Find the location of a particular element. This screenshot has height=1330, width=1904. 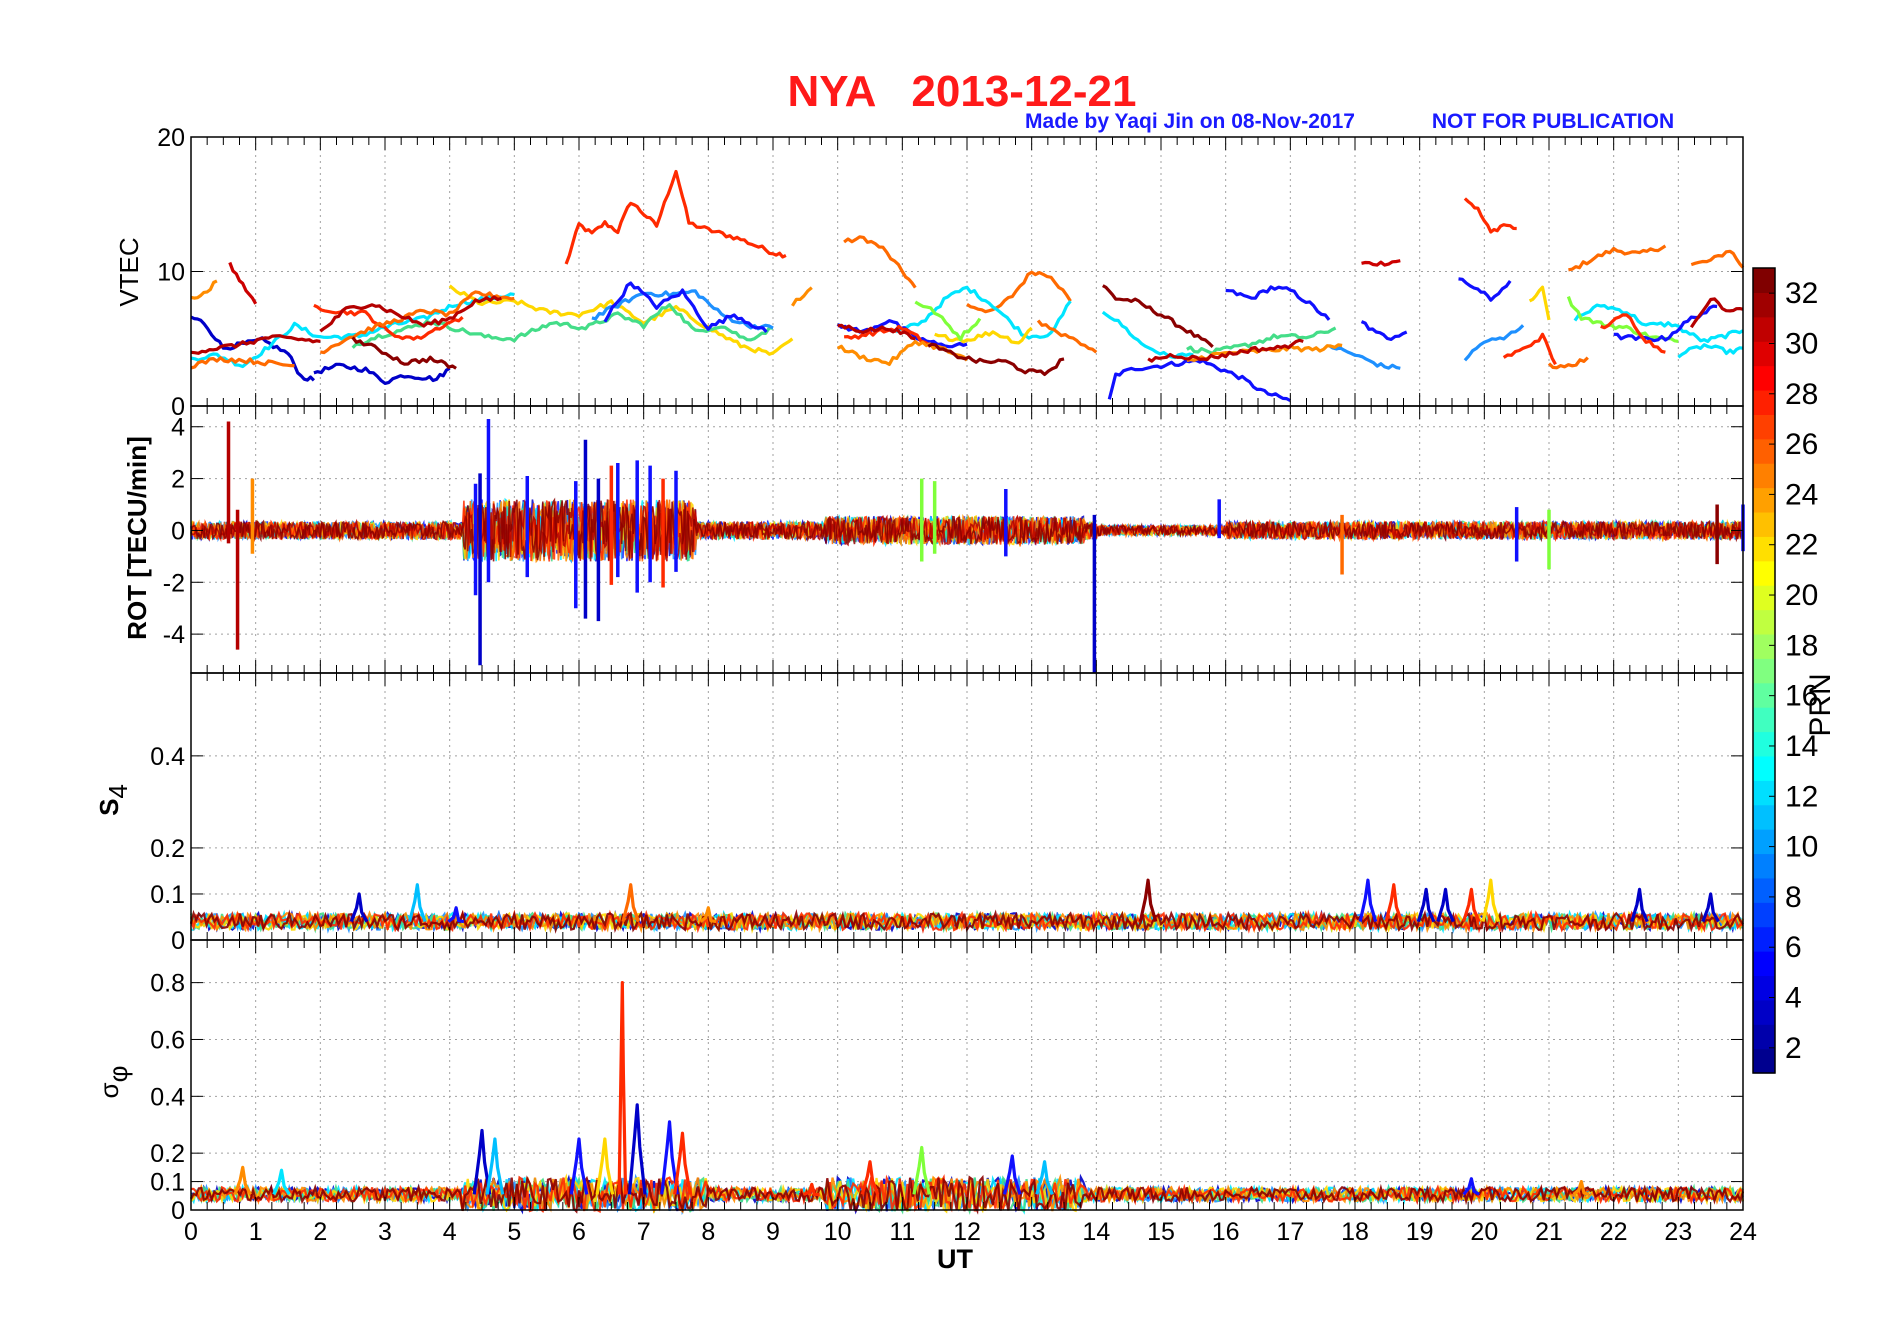

x-tick-label: 10 is located at coordinates (838, 1232).